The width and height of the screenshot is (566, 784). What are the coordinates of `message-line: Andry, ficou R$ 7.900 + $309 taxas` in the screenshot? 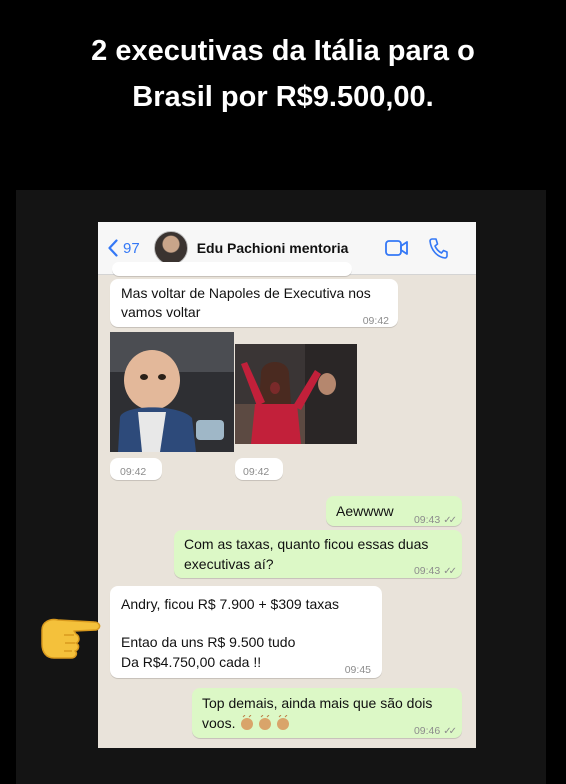 It's located at (230, 604).